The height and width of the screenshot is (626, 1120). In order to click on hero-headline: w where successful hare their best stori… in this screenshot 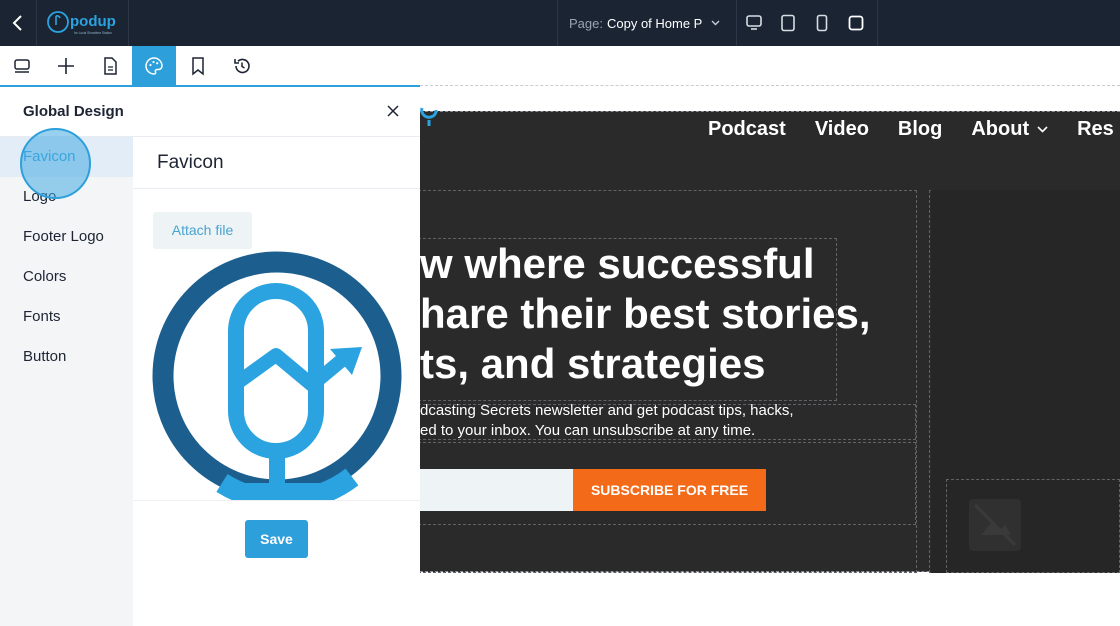, I will do `click(645, 314)`.